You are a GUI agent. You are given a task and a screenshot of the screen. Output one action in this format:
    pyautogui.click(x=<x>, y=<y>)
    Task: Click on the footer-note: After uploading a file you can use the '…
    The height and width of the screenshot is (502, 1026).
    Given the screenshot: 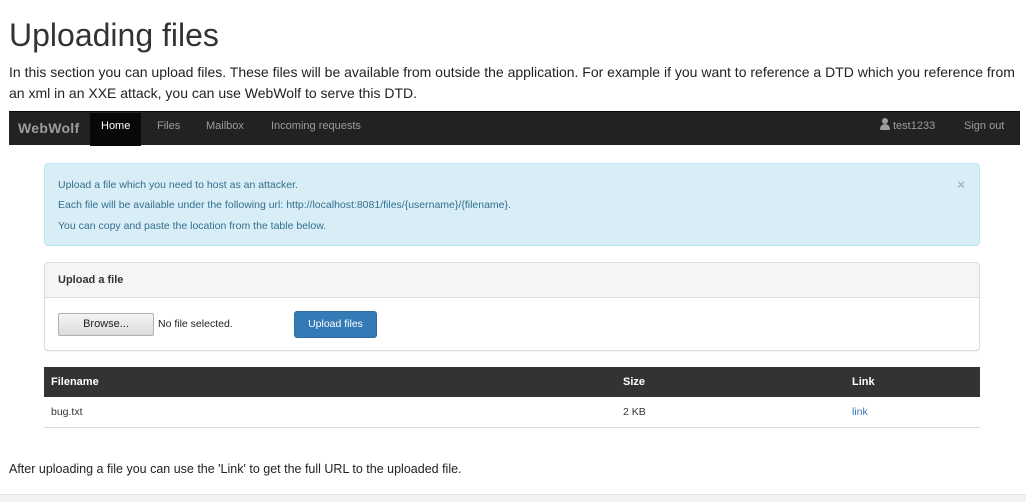 What is the action you would take?
    pyautogui.click(x=235, y=469)
    